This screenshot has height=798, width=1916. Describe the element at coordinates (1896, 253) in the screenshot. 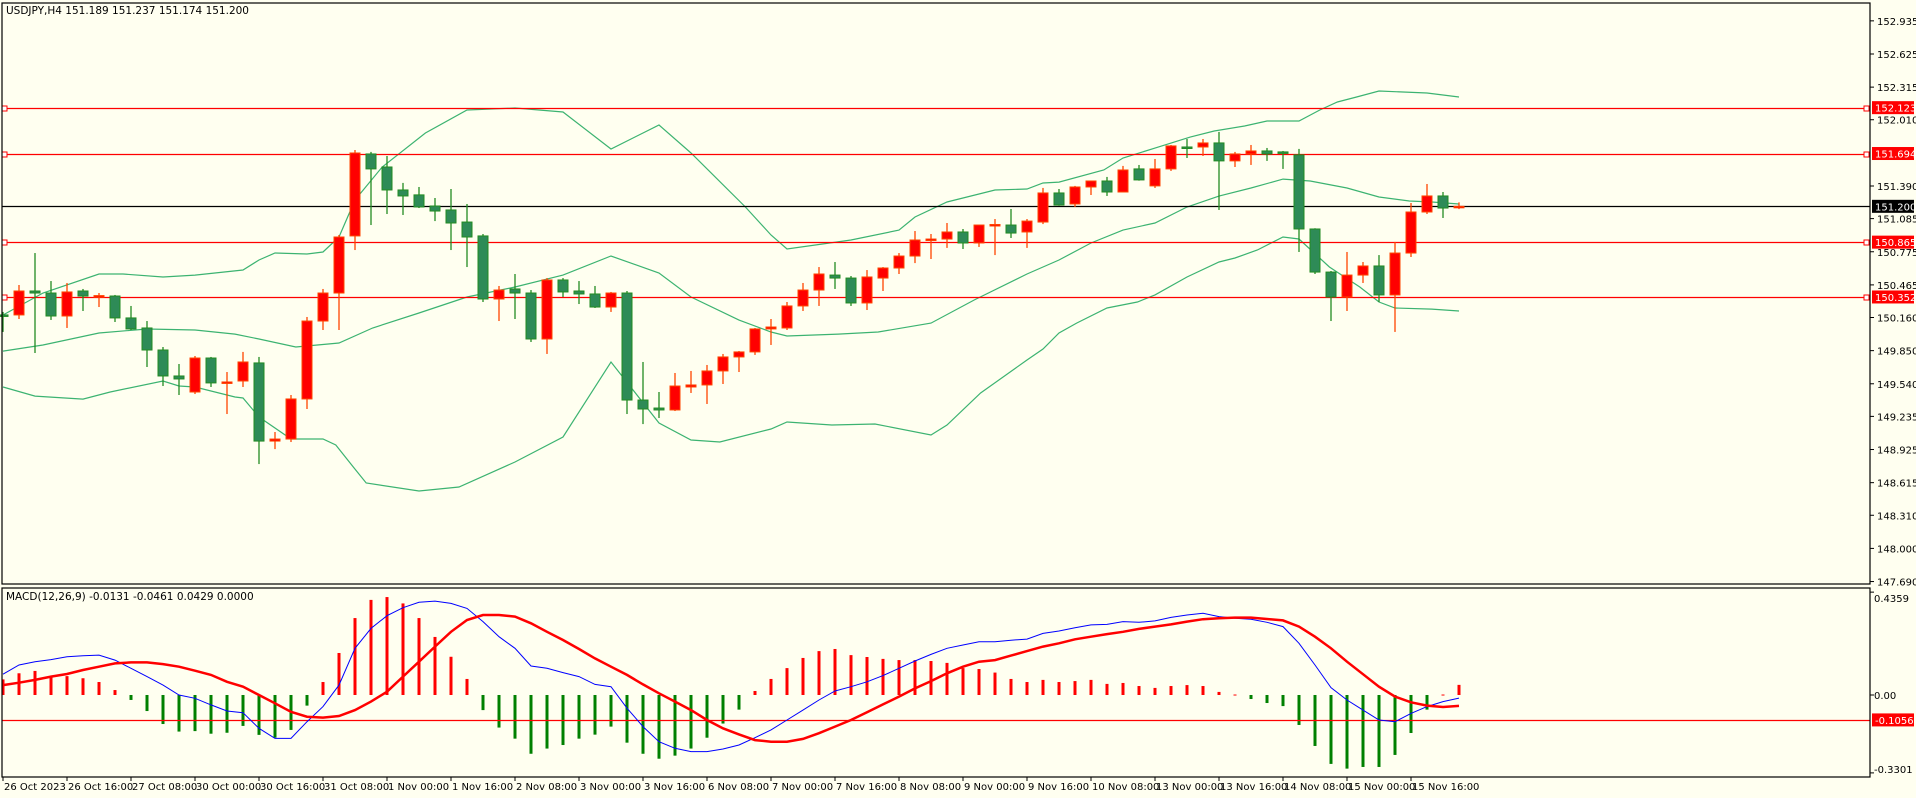

I see `price-tick-label: 150.775` at that location.